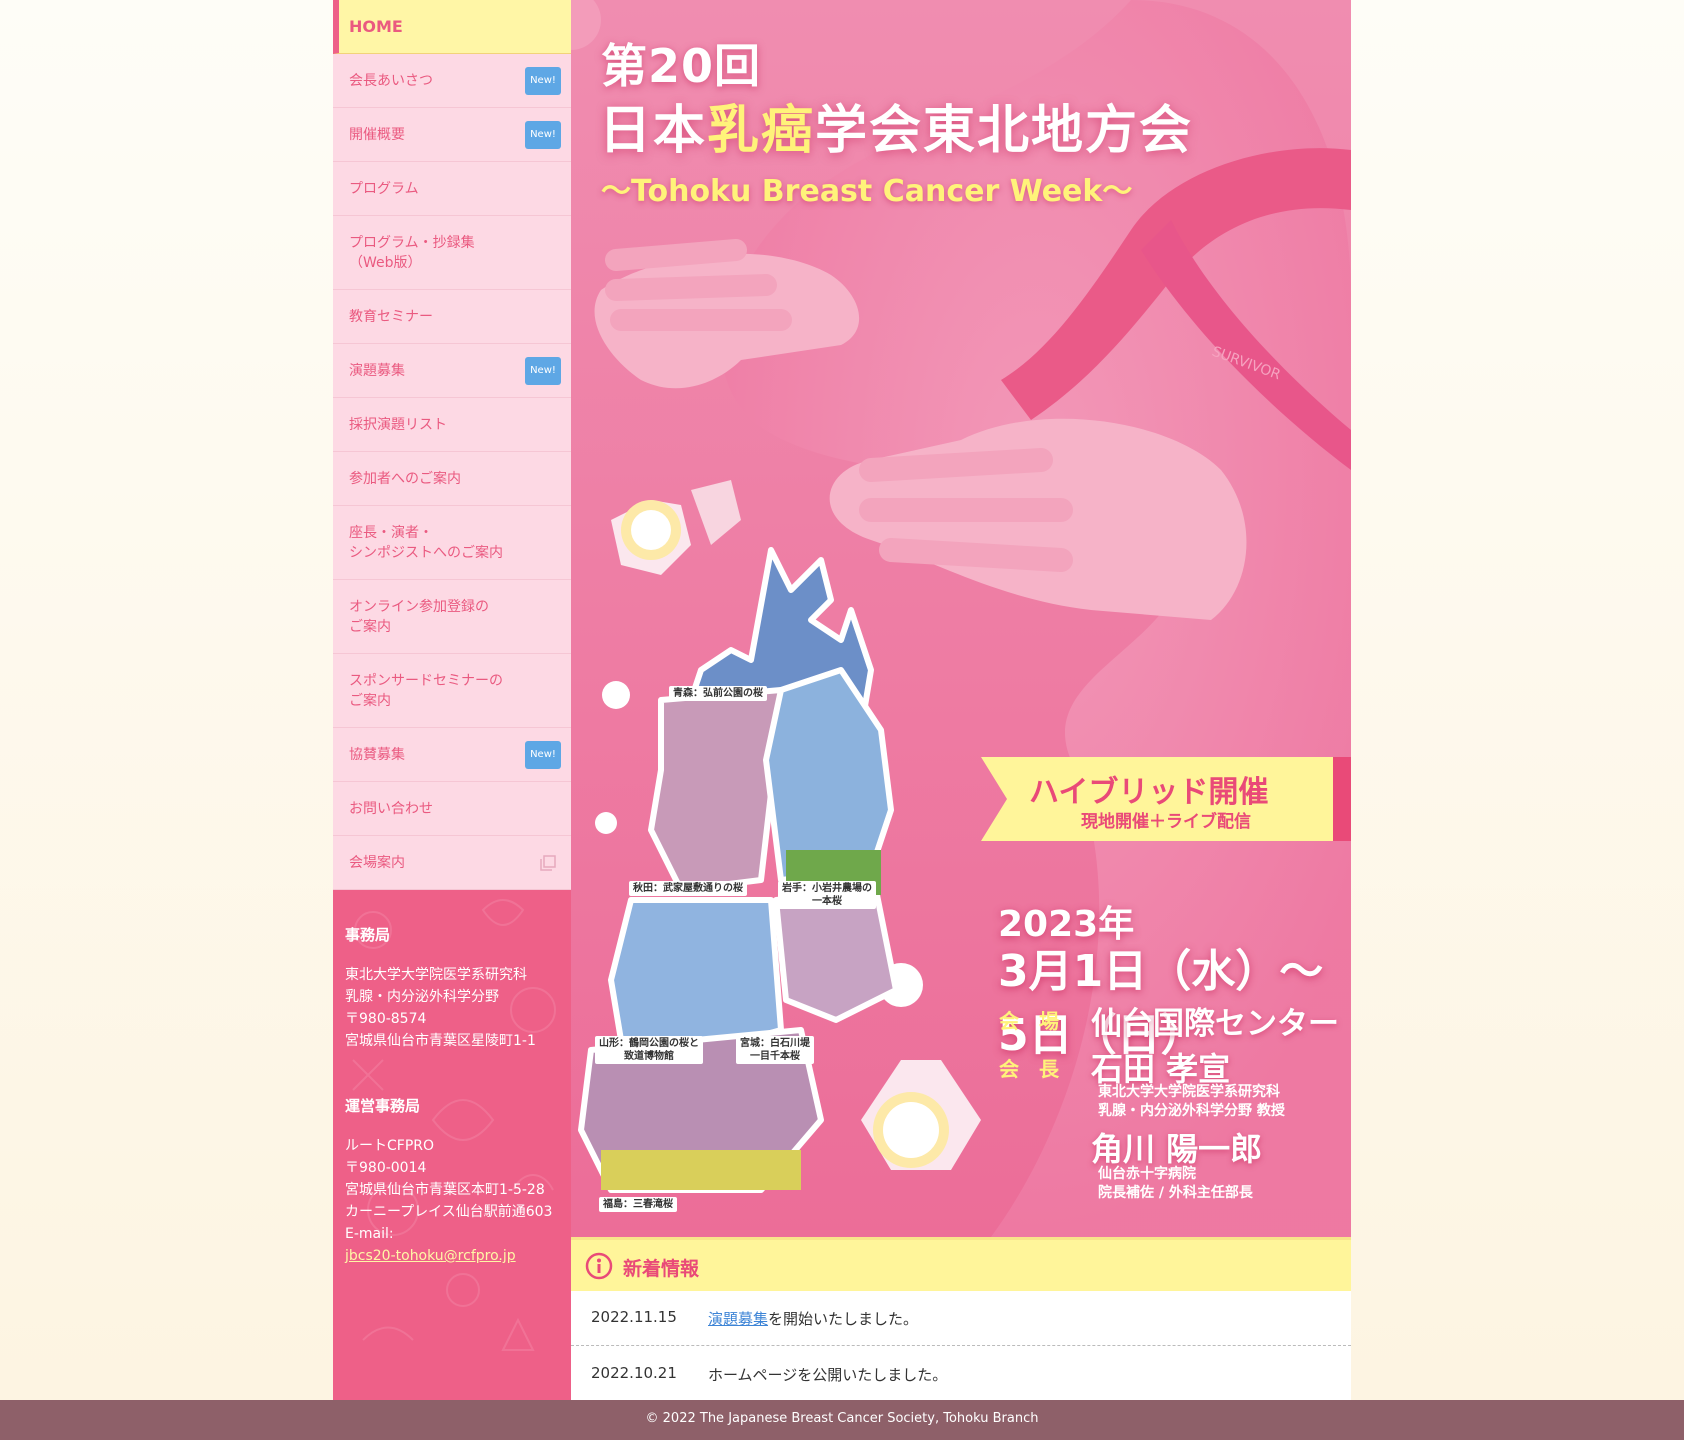  I want to click on news-title: 新着情報, so click(661, 1269).